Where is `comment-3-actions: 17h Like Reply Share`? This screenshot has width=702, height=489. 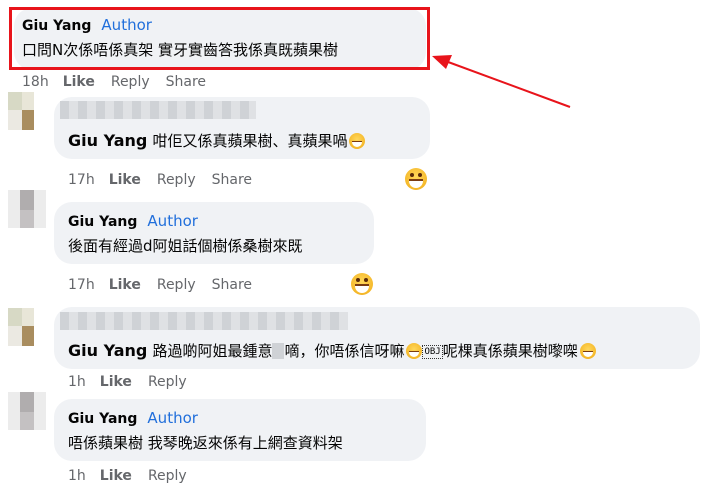 comment-3-actions: 17h Like Reply Share is located at coordinates (168, 285).